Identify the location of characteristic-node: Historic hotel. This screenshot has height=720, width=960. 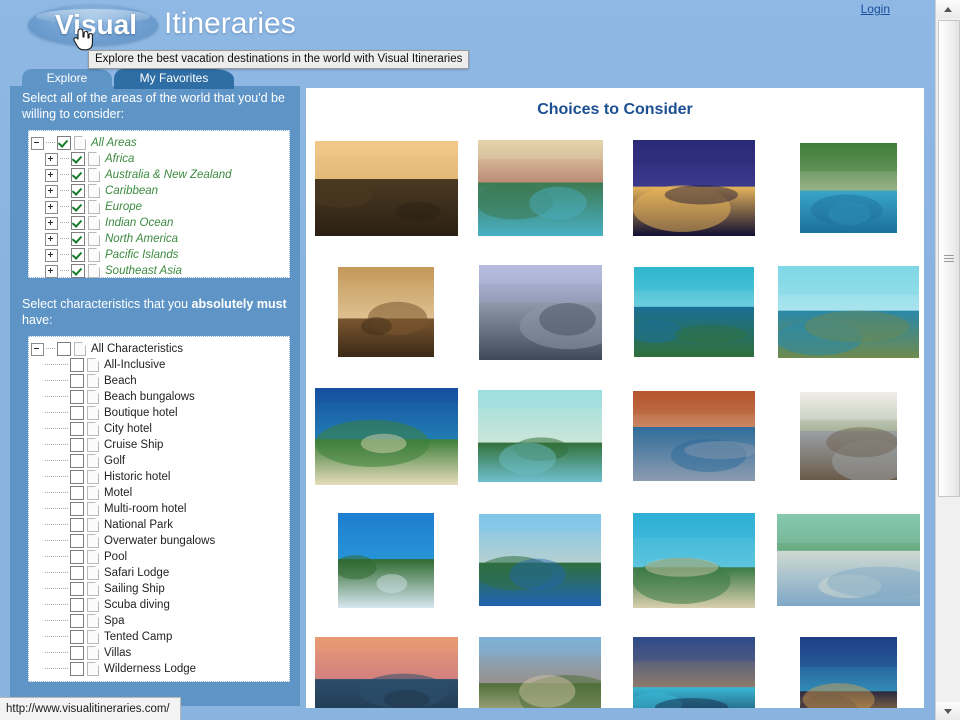
(159, 477).